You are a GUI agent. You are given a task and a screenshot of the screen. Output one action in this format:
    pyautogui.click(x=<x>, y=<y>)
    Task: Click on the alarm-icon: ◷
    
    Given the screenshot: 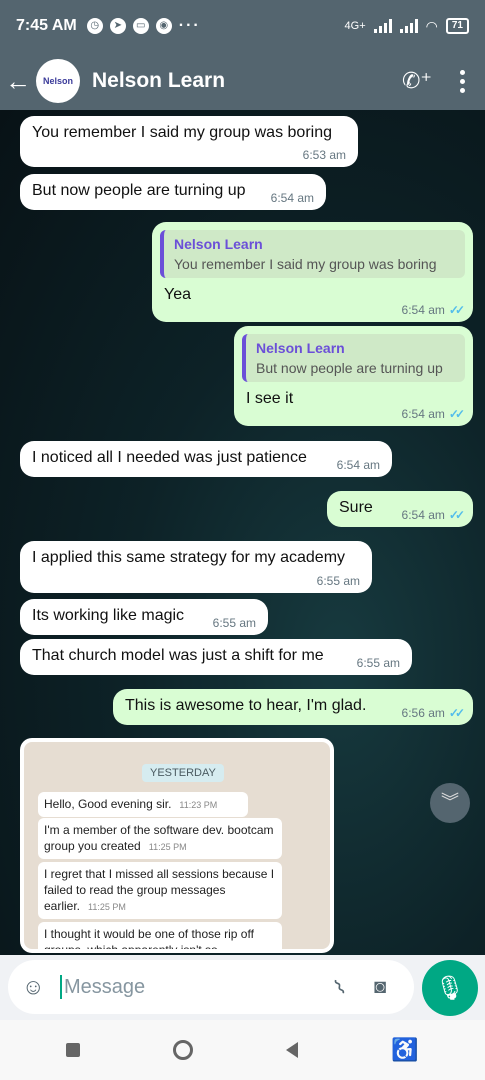 What is the action you would take?
    pyautogui.click(x=94, y=26)
    